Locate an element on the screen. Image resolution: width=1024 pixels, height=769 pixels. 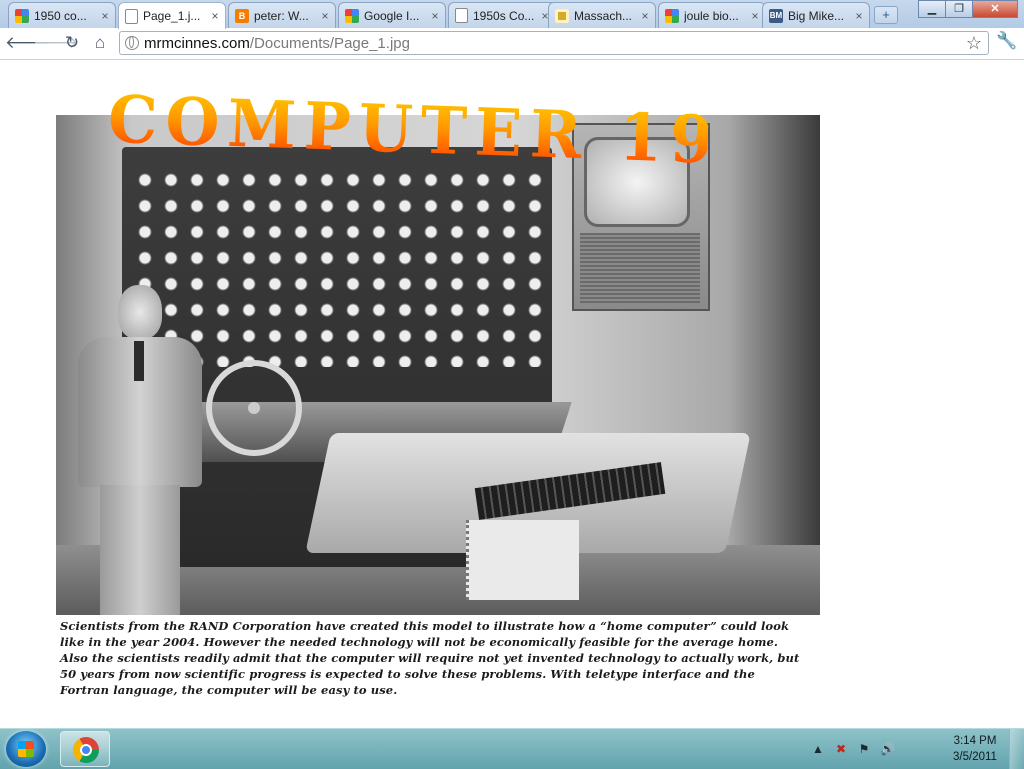
windows-taskbar: ▲ ✖ ⚑ 🔊 3:14 PM 3/5/2011 is located at coordinates (512, 748).